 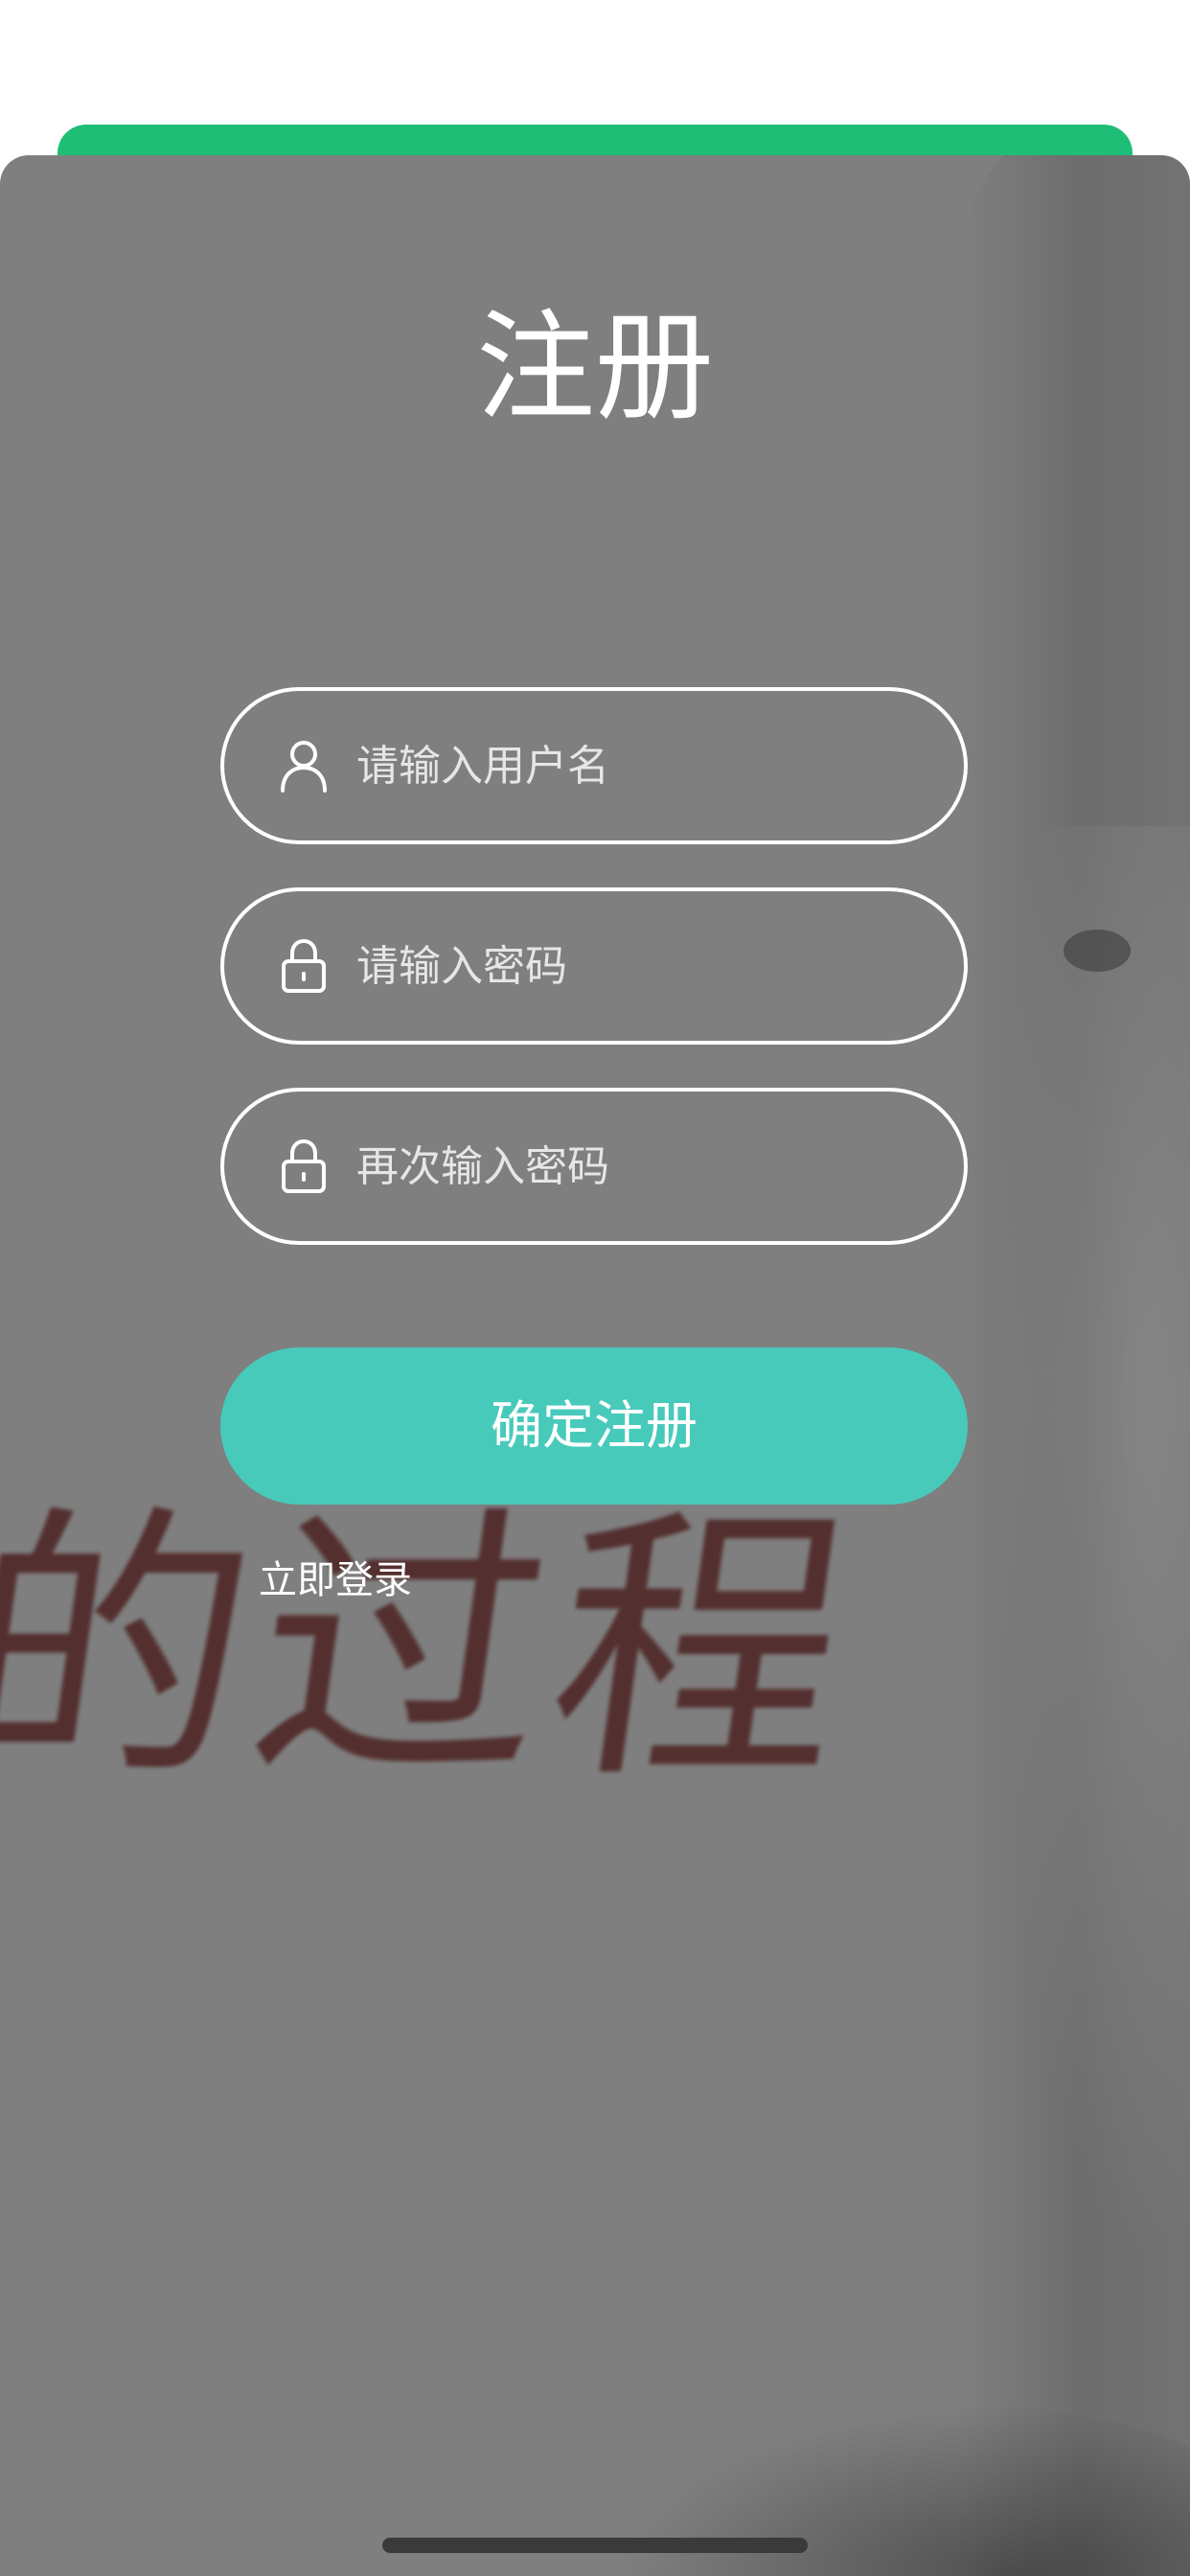 I want to click on confirm-password-field, so click(x=594, y=1166).